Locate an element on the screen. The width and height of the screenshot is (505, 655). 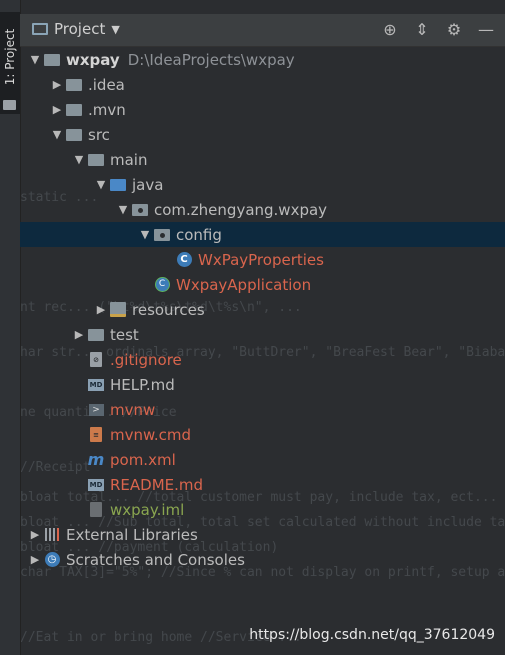
tree-item: ▶ ◷ Scratches and Consoles is located at coordinates (262, 559).